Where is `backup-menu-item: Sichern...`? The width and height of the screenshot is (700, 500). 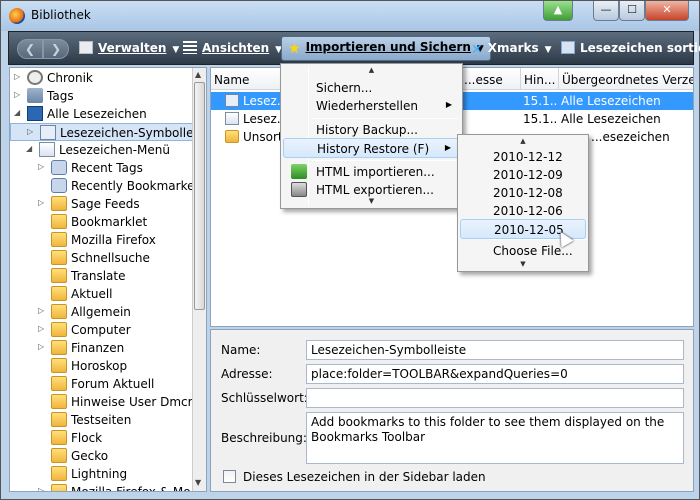 backup-menu-item: Sichern... is located at coordinates (371, 88).